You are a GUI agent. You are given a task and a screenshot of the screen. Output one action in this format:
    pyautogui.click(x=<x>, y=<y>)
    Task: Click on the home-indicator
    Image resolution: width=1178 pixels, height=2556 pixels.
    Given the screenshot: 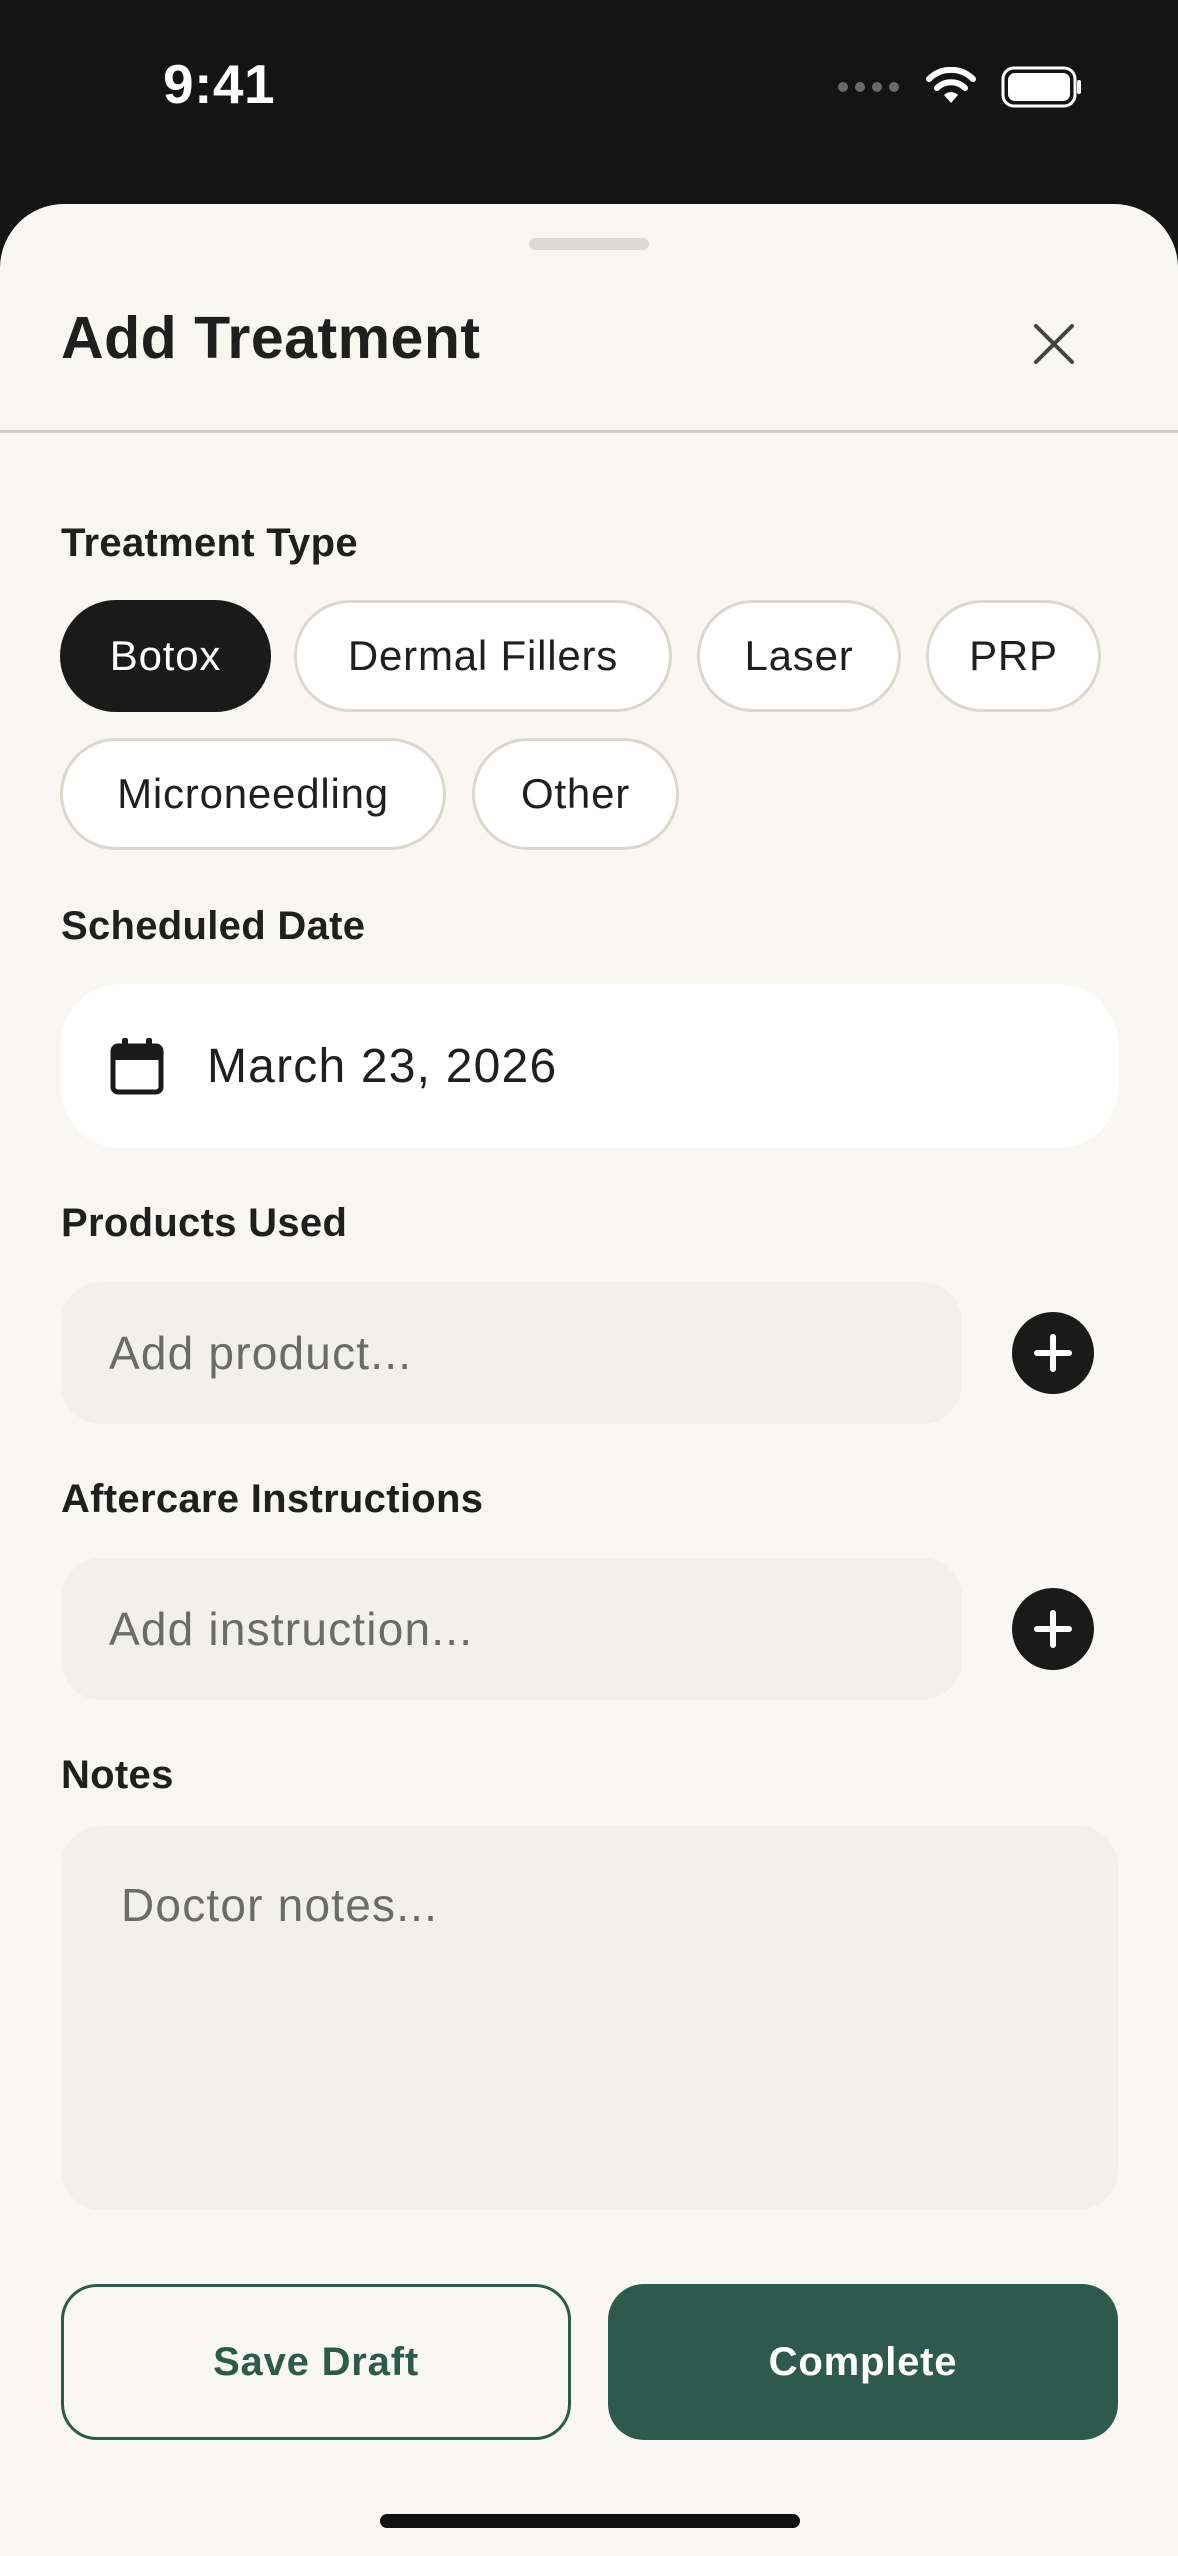 What is the action you would take?
    pyautogui.click(x=590, y=2521)
    